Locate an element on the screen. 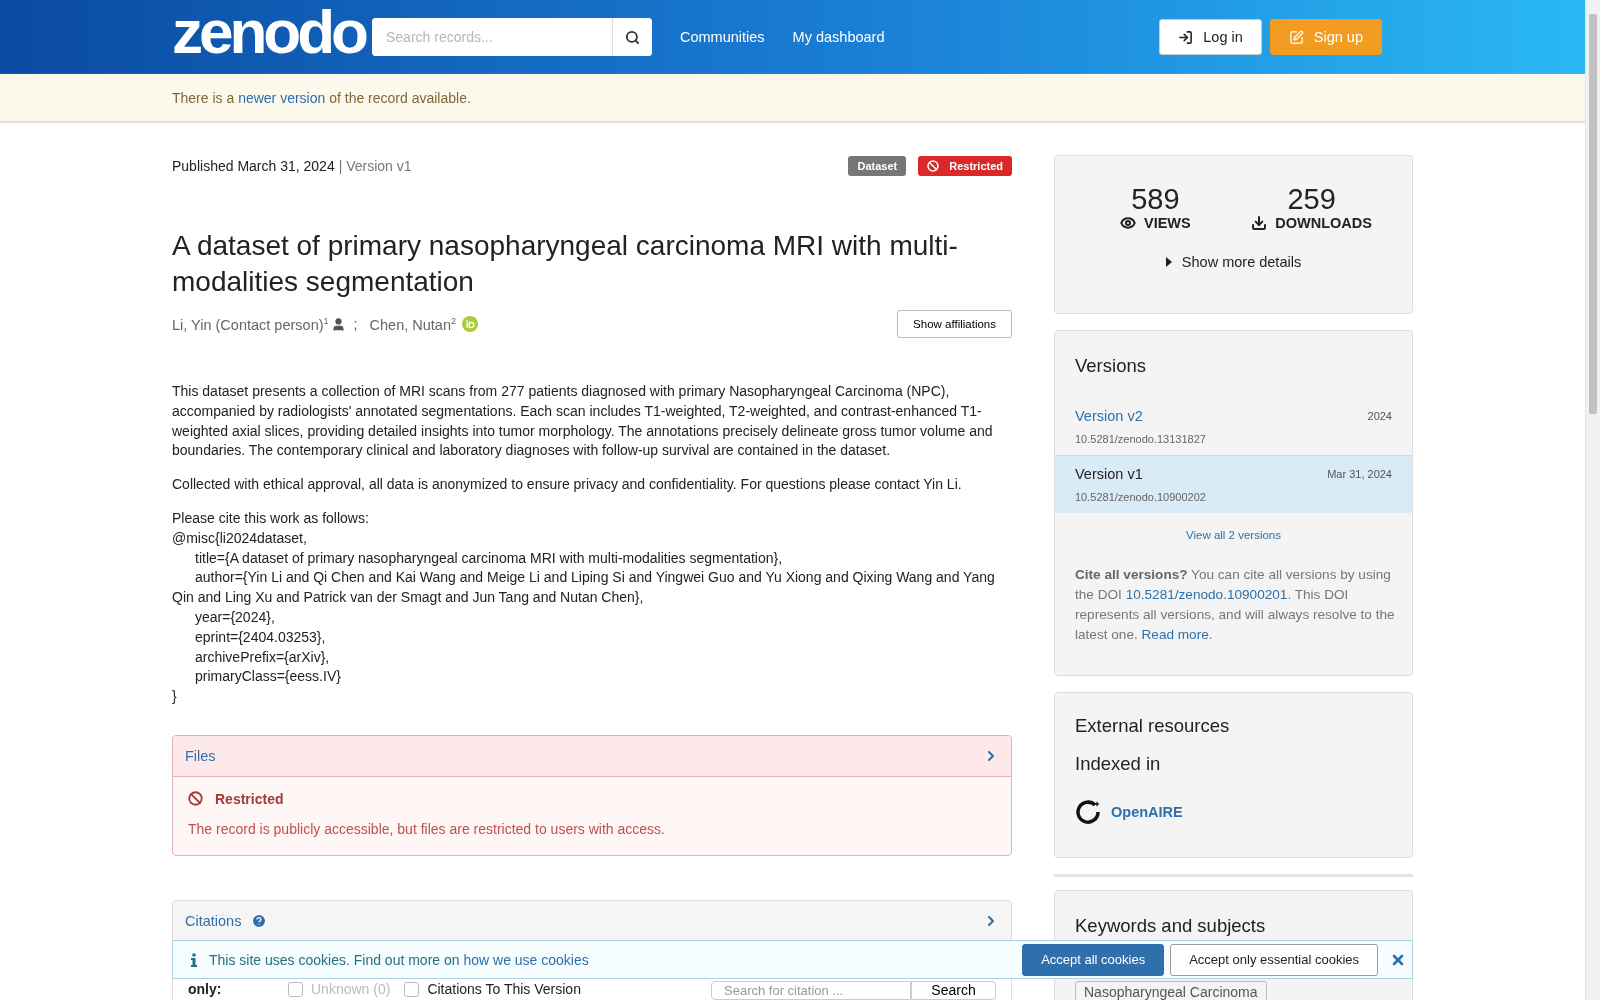  version-item: Version v2 2024 10.5281/zenodo.13131827 is located at coordinates (1233, 426).